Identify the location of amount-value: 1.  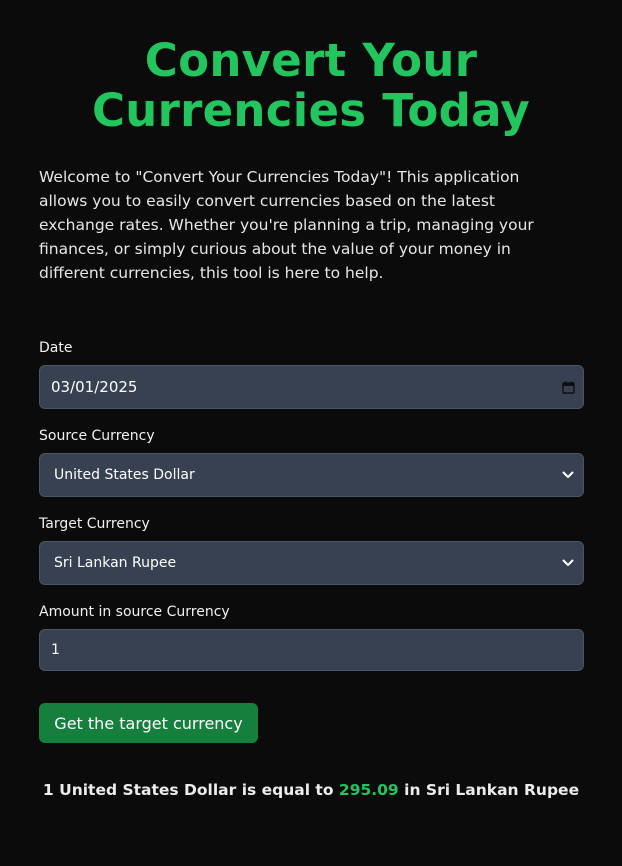
(55, 650).